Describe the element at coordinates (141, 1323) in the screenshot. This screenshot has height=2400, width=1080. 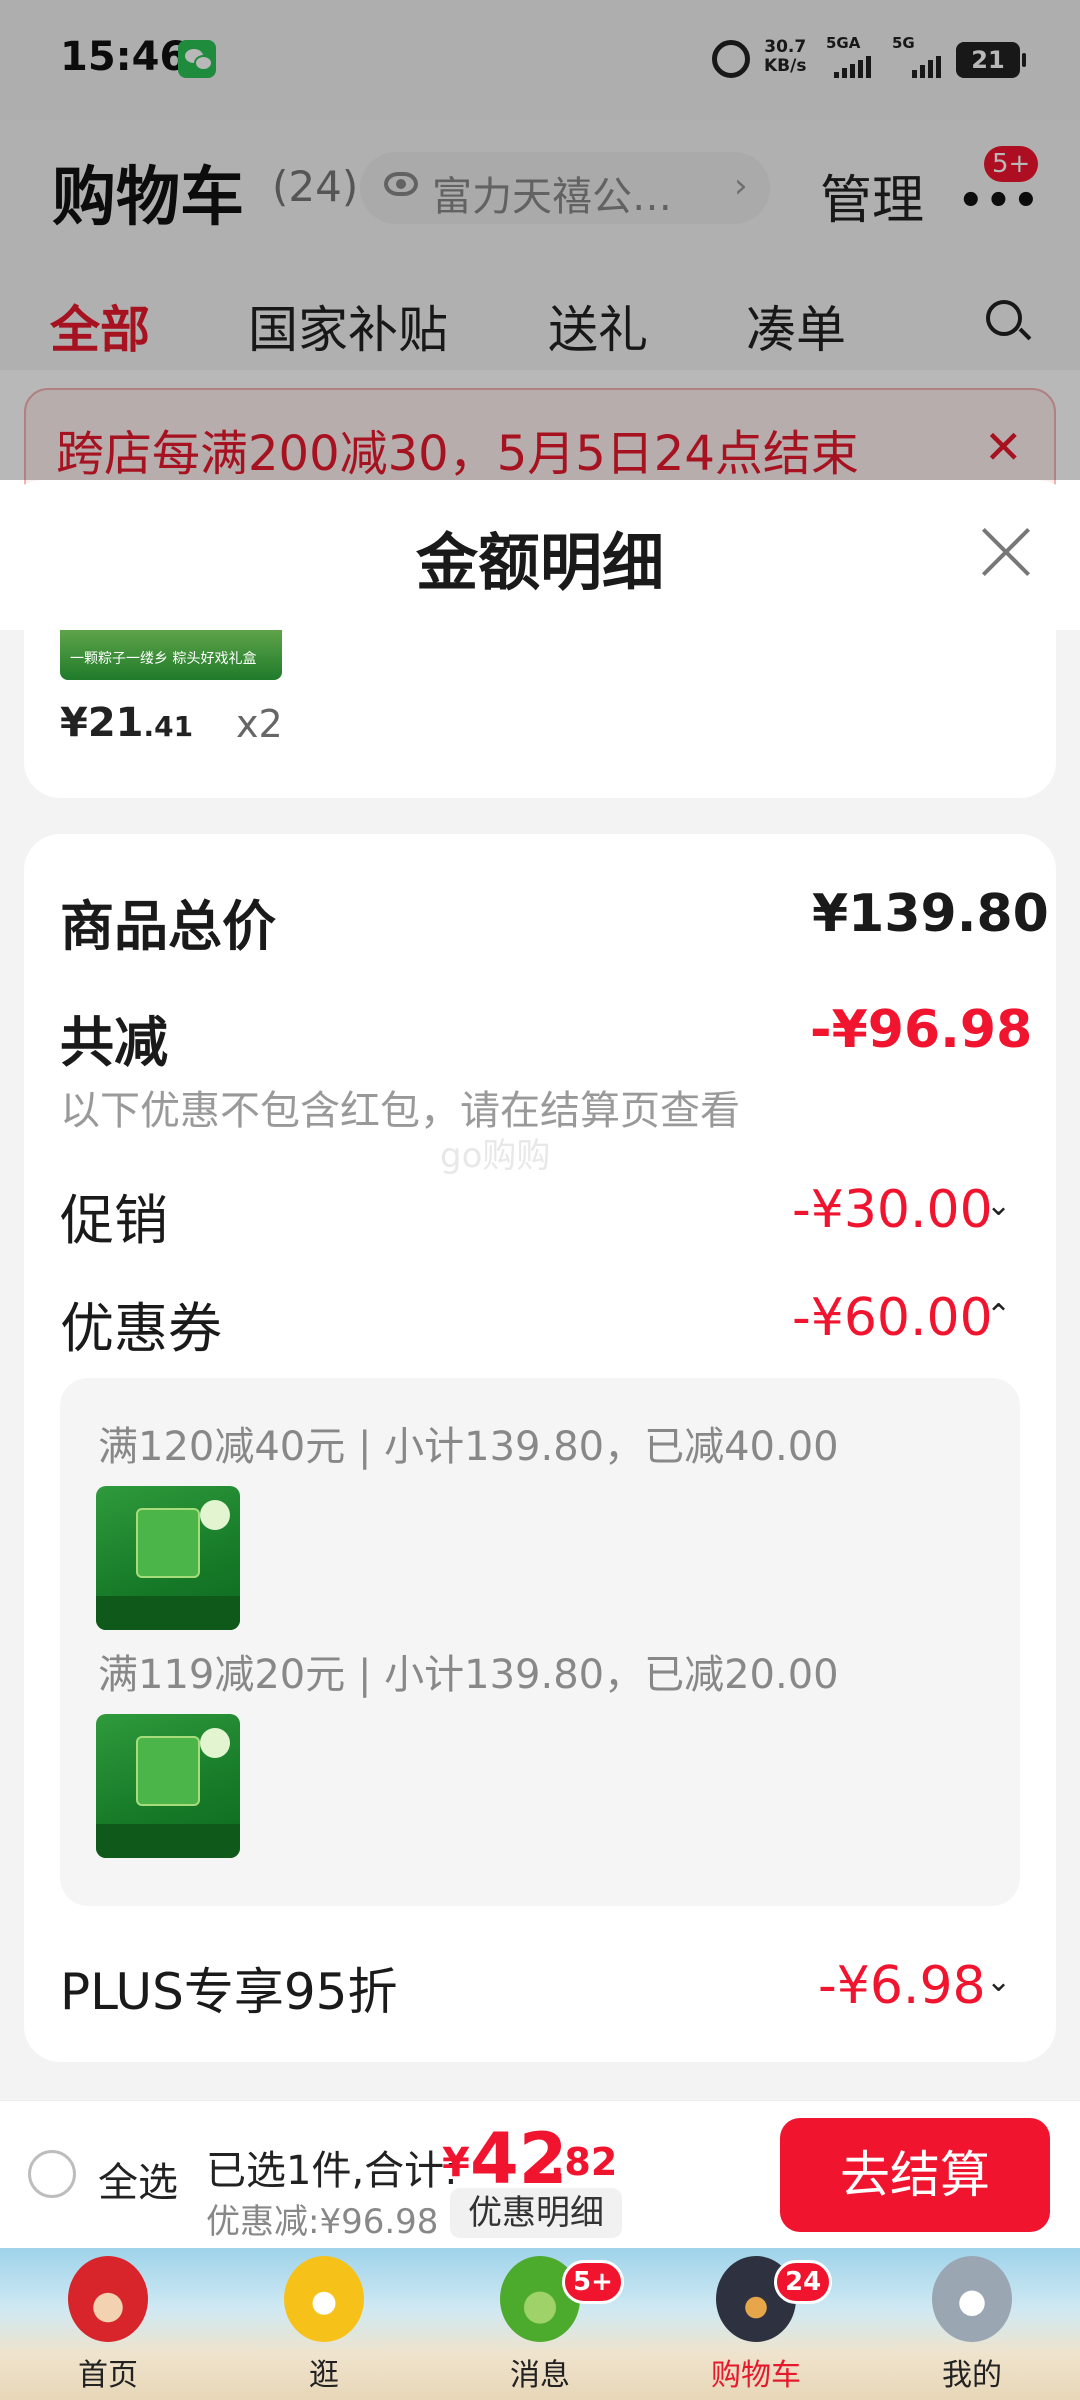
I see `coupon-label: 优惠券` at that location.